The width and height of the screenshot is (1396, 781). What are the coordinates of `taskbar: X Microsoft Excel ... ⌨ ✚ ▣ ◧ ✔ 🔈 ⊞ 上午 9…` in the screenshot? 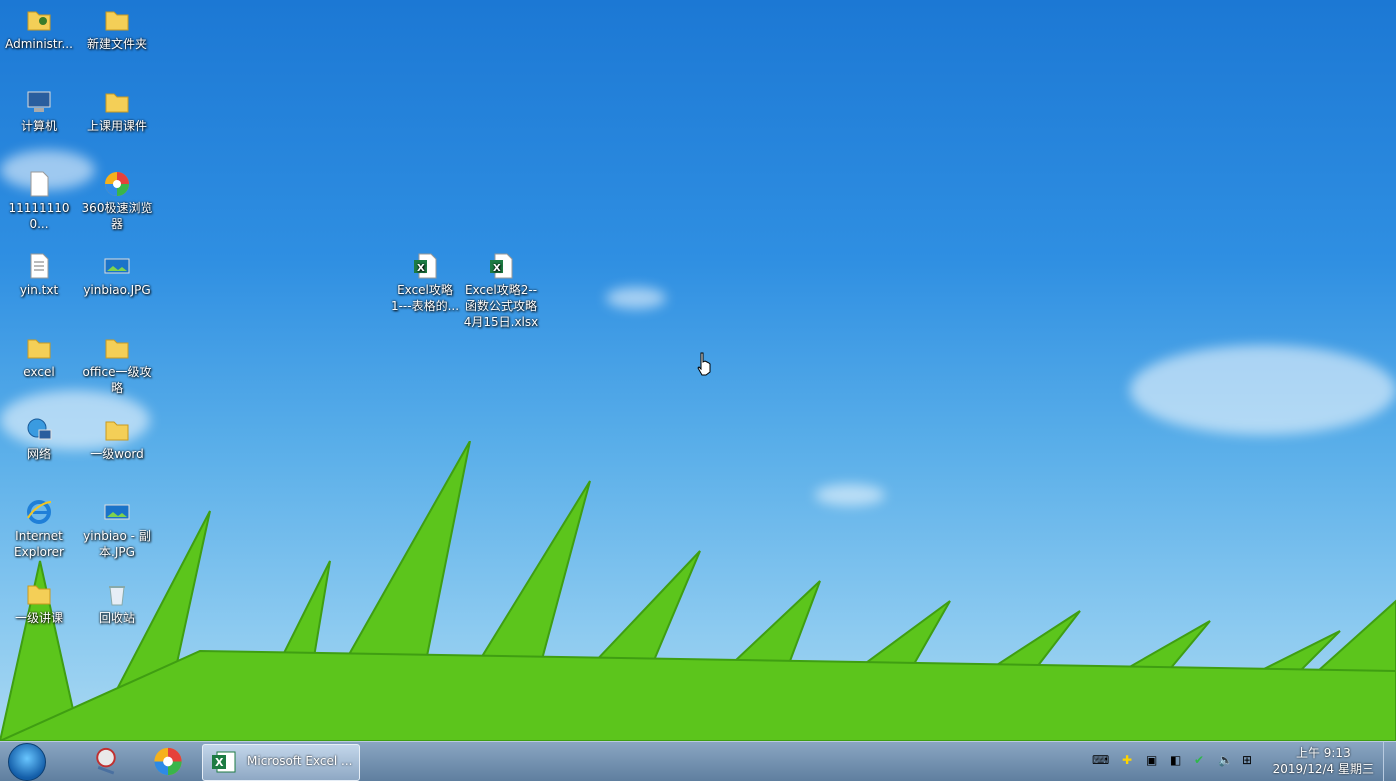 It's located at (698, 761).